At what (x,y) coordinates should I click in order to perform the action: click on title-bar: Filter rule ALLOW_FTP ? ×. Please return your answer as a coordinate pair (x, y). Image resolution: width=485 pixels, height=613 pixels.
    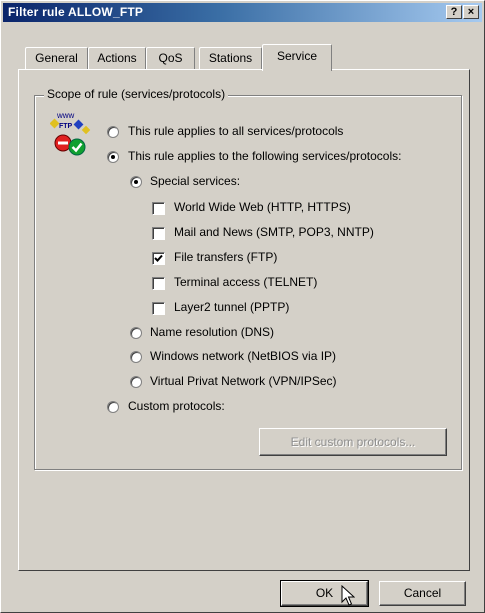
    Looking at the image, I should click on (242, 12).